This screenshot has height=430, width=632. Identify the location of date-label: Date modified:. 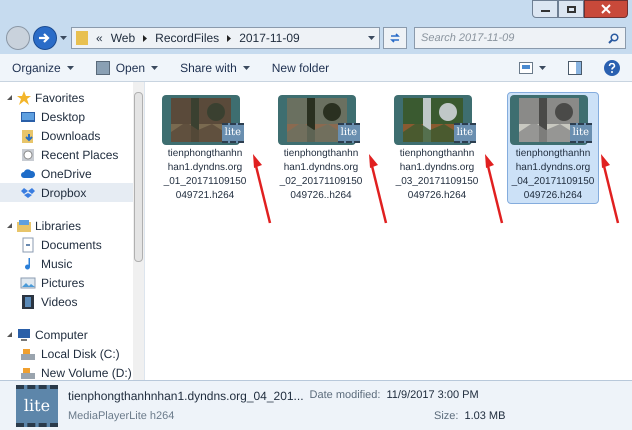
(345, 395).